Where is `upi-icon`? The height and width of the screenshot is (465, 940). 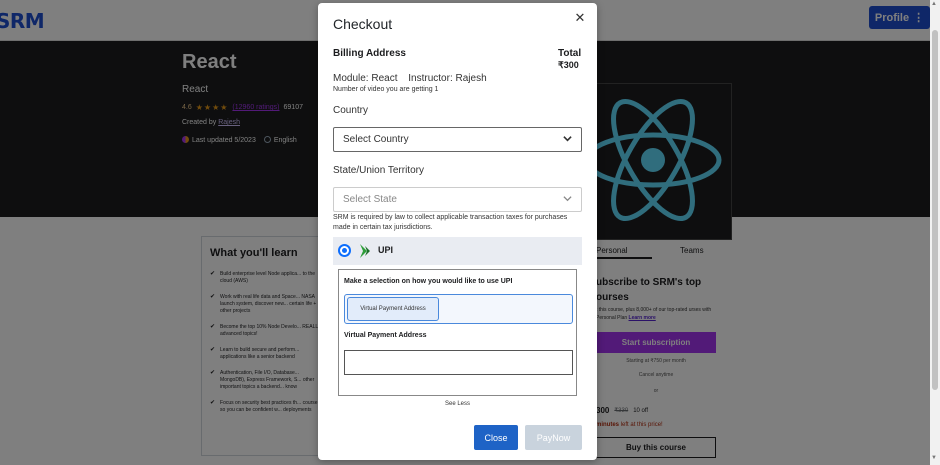 upi-icon is located at coordinates (365, 251).